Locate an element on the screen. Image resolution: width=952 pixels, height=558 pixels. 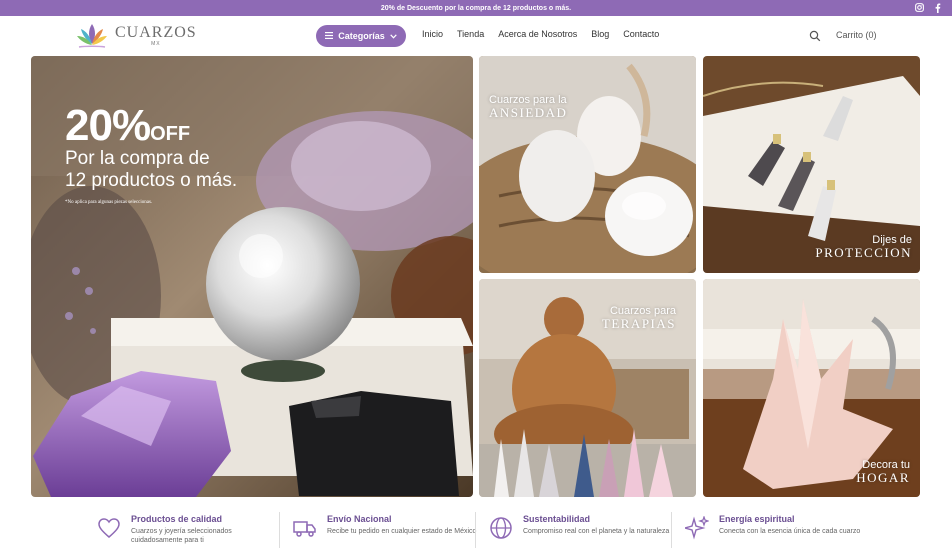
social-links is located at coordinates (928, 7).